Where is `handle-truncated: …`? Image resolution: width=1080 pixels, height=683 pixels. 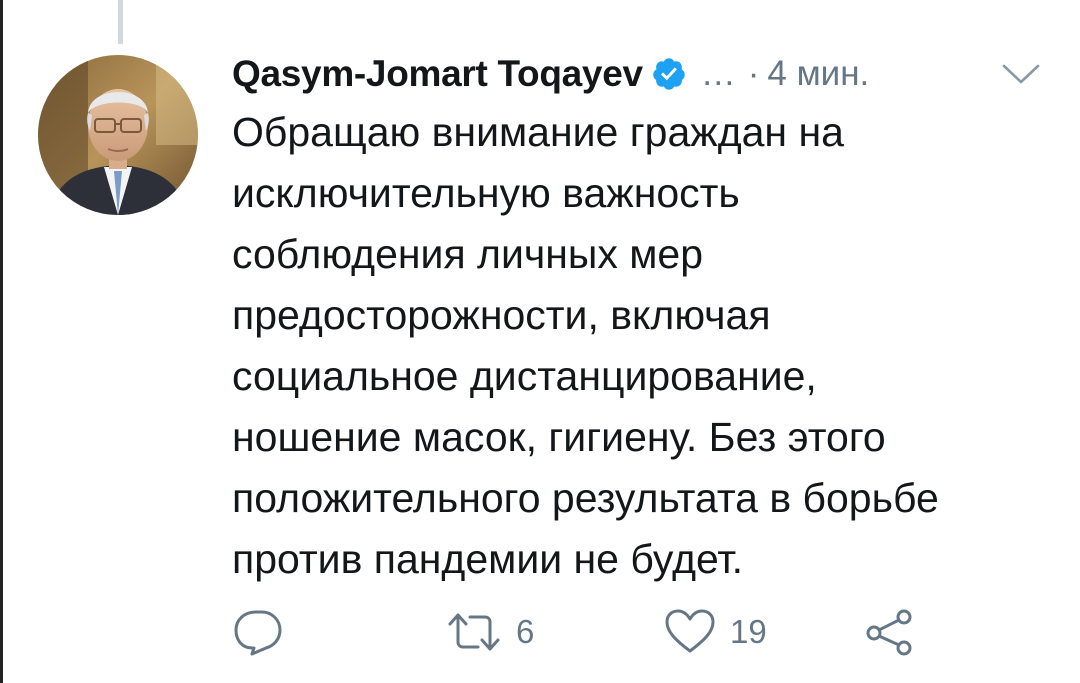
handle-truncated: … is located at coordinates (718, 73).